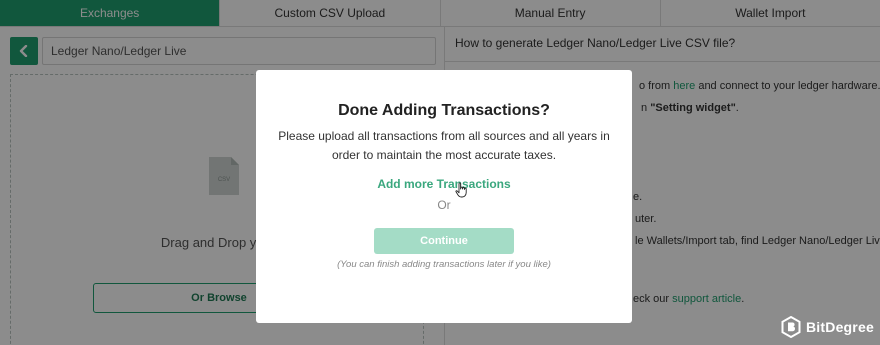 This screenshot has height=345, width=880. I want to click on add-more-transactions-link: Add more Transactions, so click(444, 184).